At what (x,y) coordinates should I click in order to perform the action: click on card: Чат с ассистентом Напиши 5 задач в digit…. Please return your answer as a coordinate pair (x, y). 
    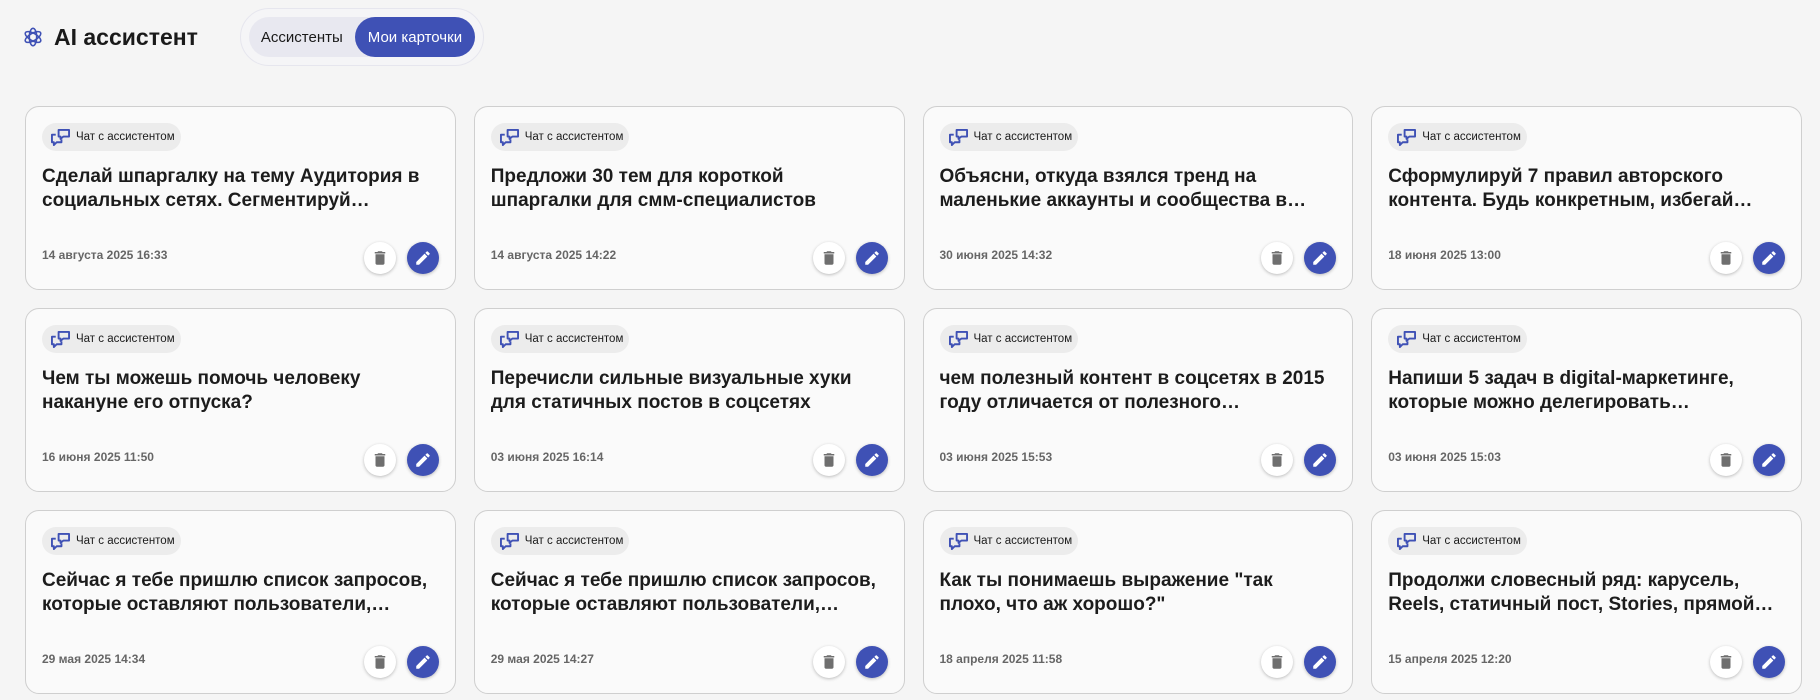
    Looking at the image, I should click on (1586, 400).